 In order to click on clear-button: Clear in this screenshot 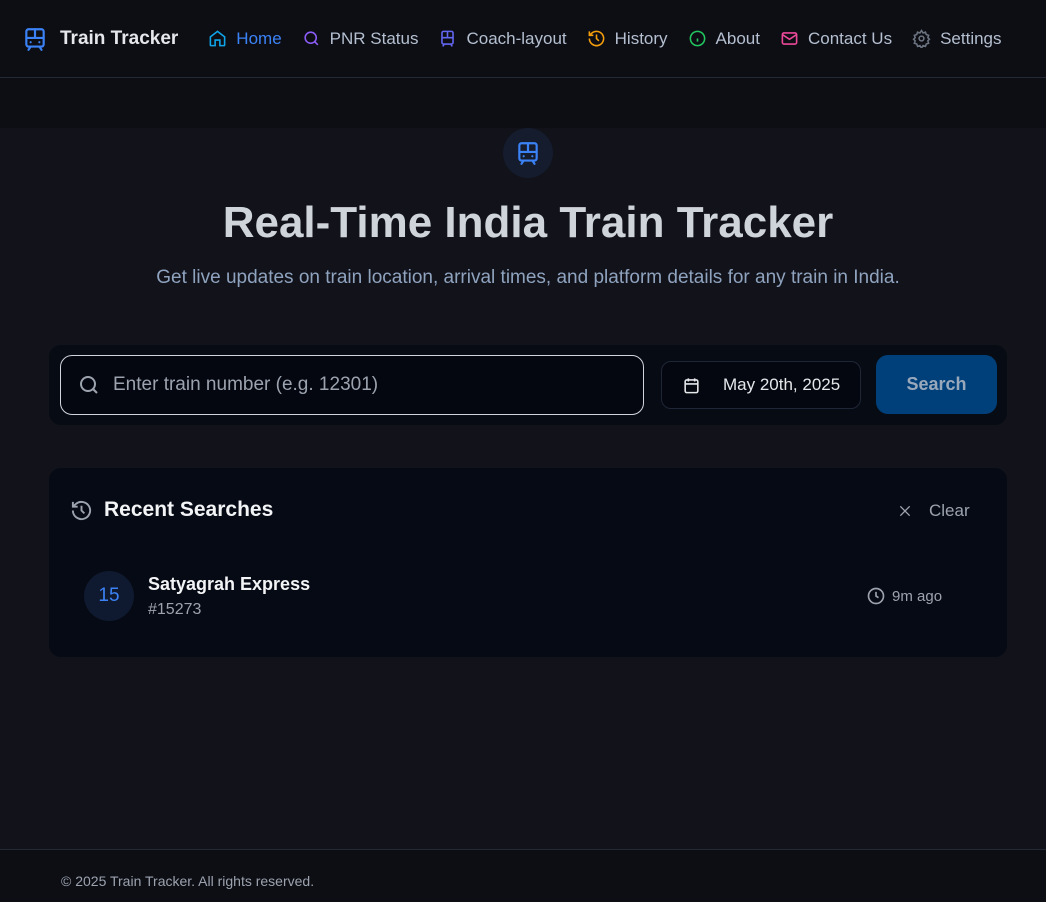, I will do `click(933, 511)`.